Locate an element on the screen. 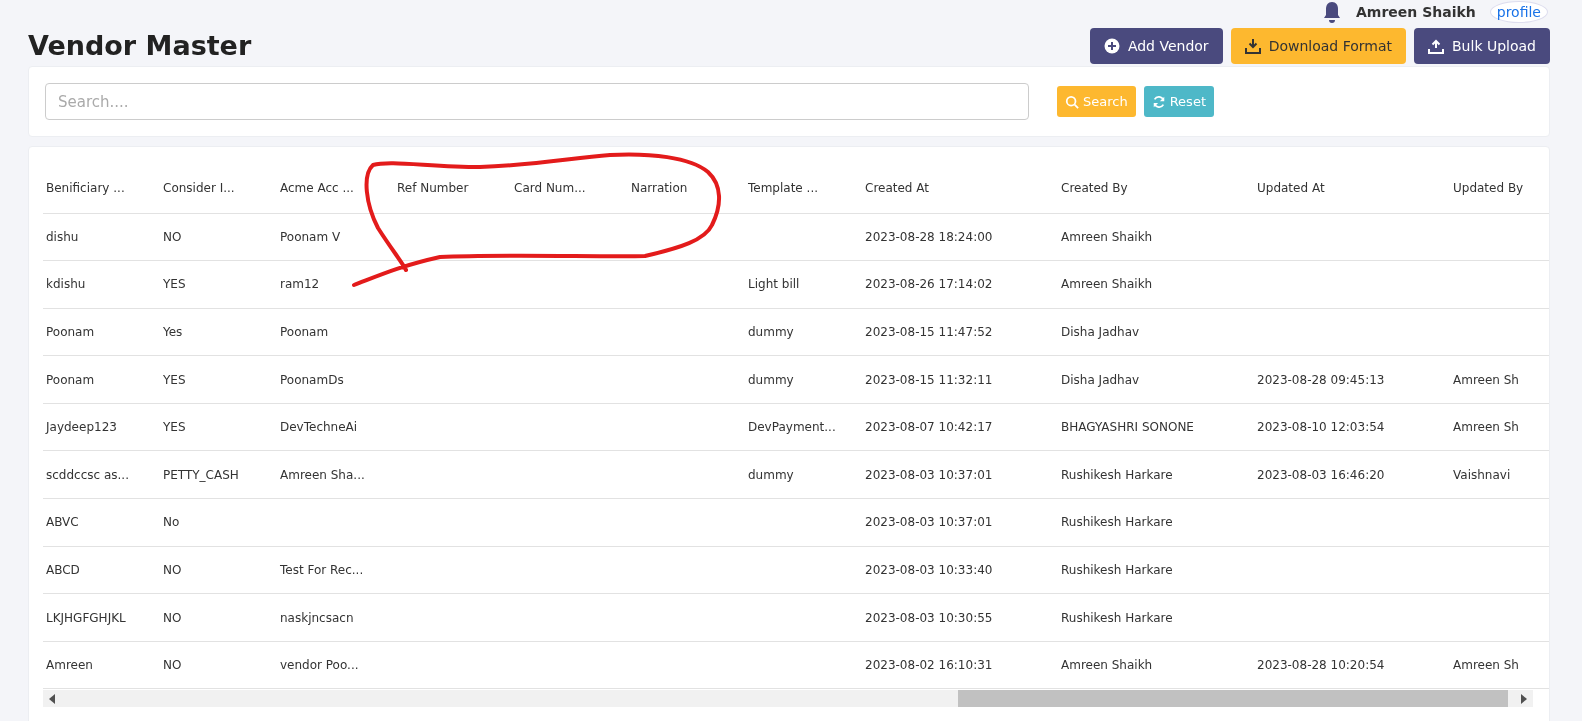 The image size is (1582, 721). column-header: Ref Number is located at coordinates (452, 180).